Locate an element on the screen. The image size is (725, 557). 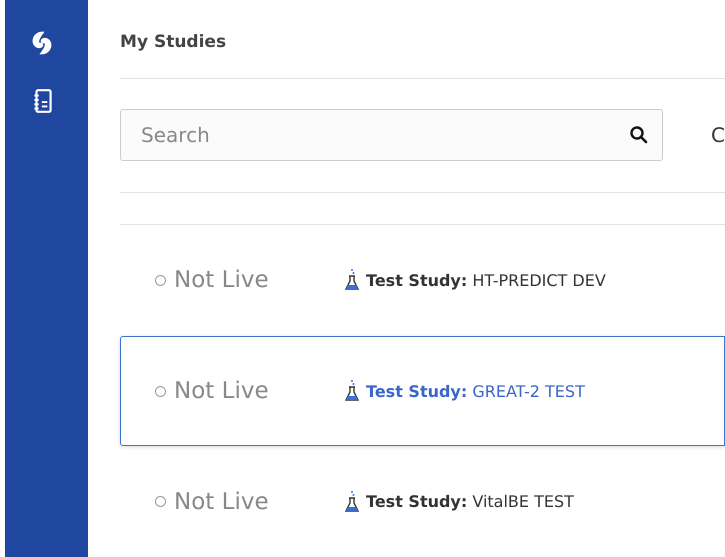
study-name: Test Study: VitalBE TEST is located at coordinates (470, 502).